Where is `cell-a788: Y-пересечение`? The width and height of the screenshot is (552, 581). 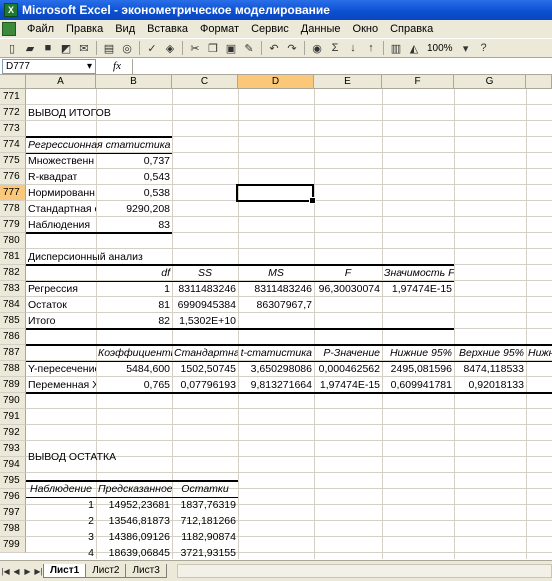 cell-a788: Y-пересечение is located at coordinates (61, 369).